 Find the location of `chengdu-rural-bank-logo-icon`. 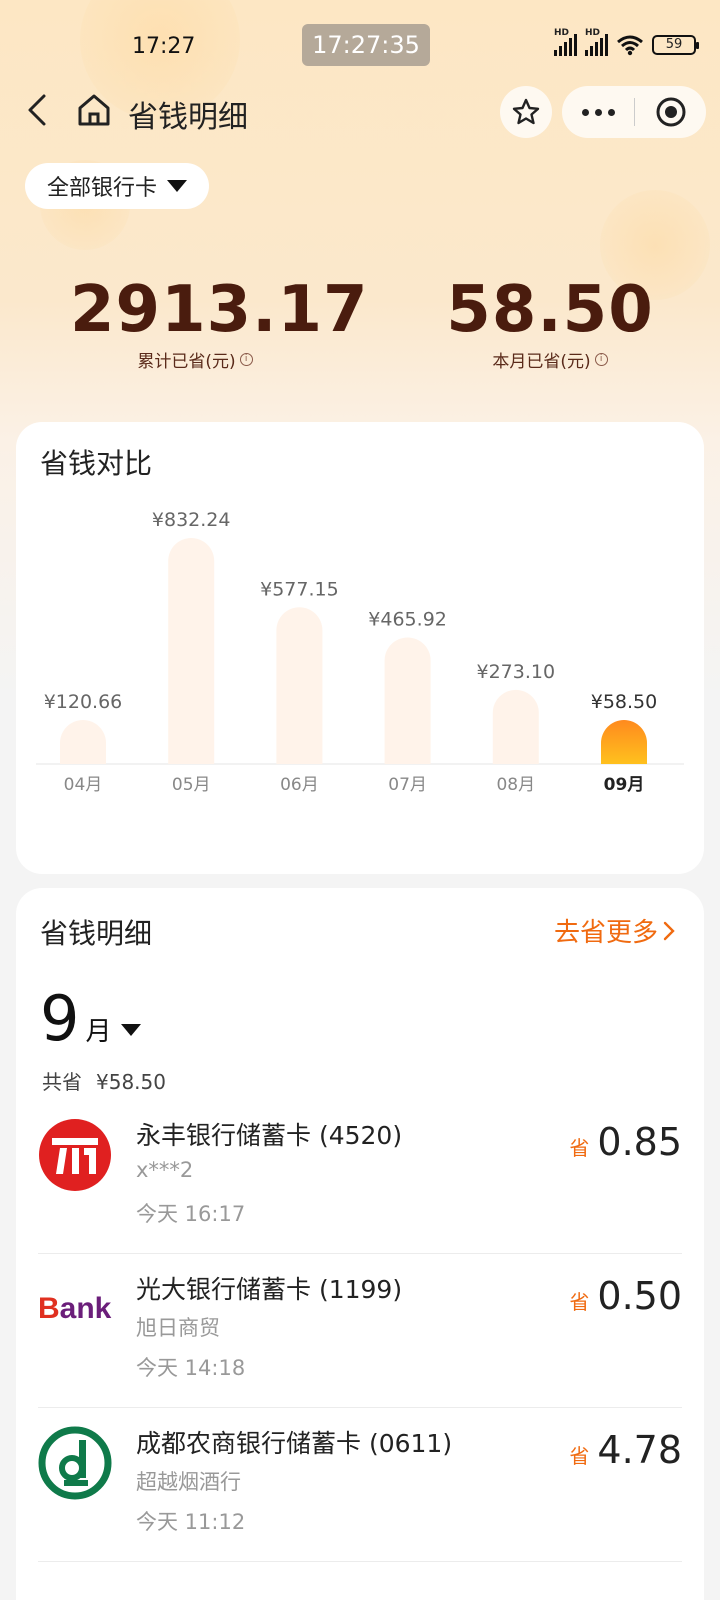

chengdu-rural-bank-logo-icon is located at coordinates (75, 1463).